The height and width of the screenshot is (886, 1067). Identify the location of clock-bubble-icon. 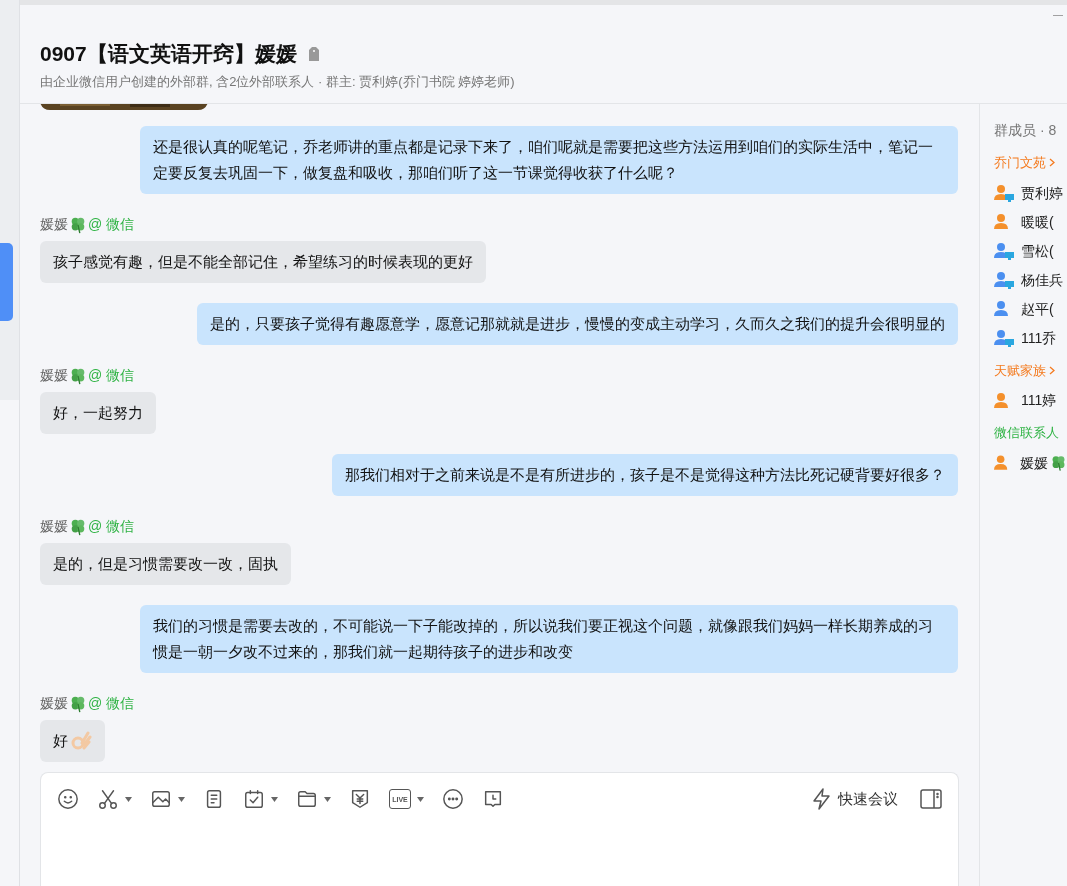
(493, 799).